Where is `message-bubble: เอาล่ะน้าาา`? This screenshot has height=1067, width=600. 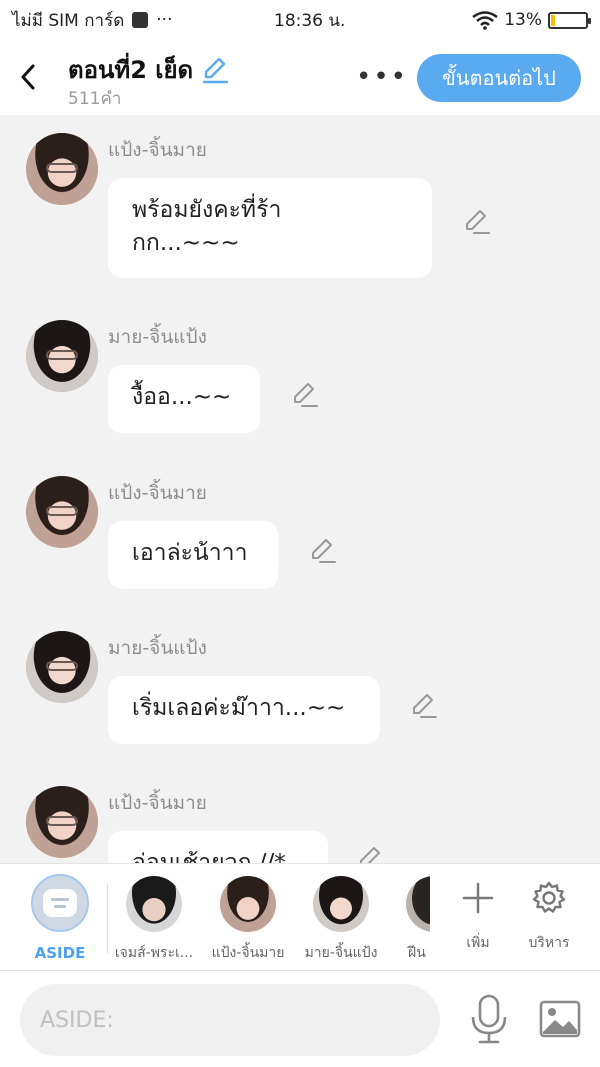 message-bubble: เอาล่ะน้าาา is located at coordinates (193, 555).